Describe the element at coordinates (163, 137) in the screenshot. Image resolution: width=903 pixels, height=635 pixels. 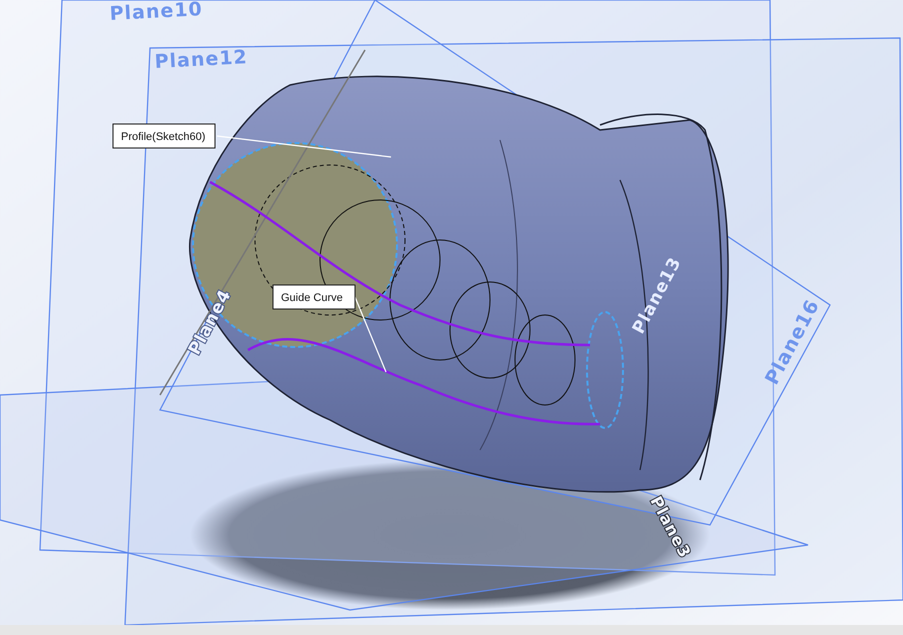
I see `callout-label: Profile(Sketch60)` at that location.